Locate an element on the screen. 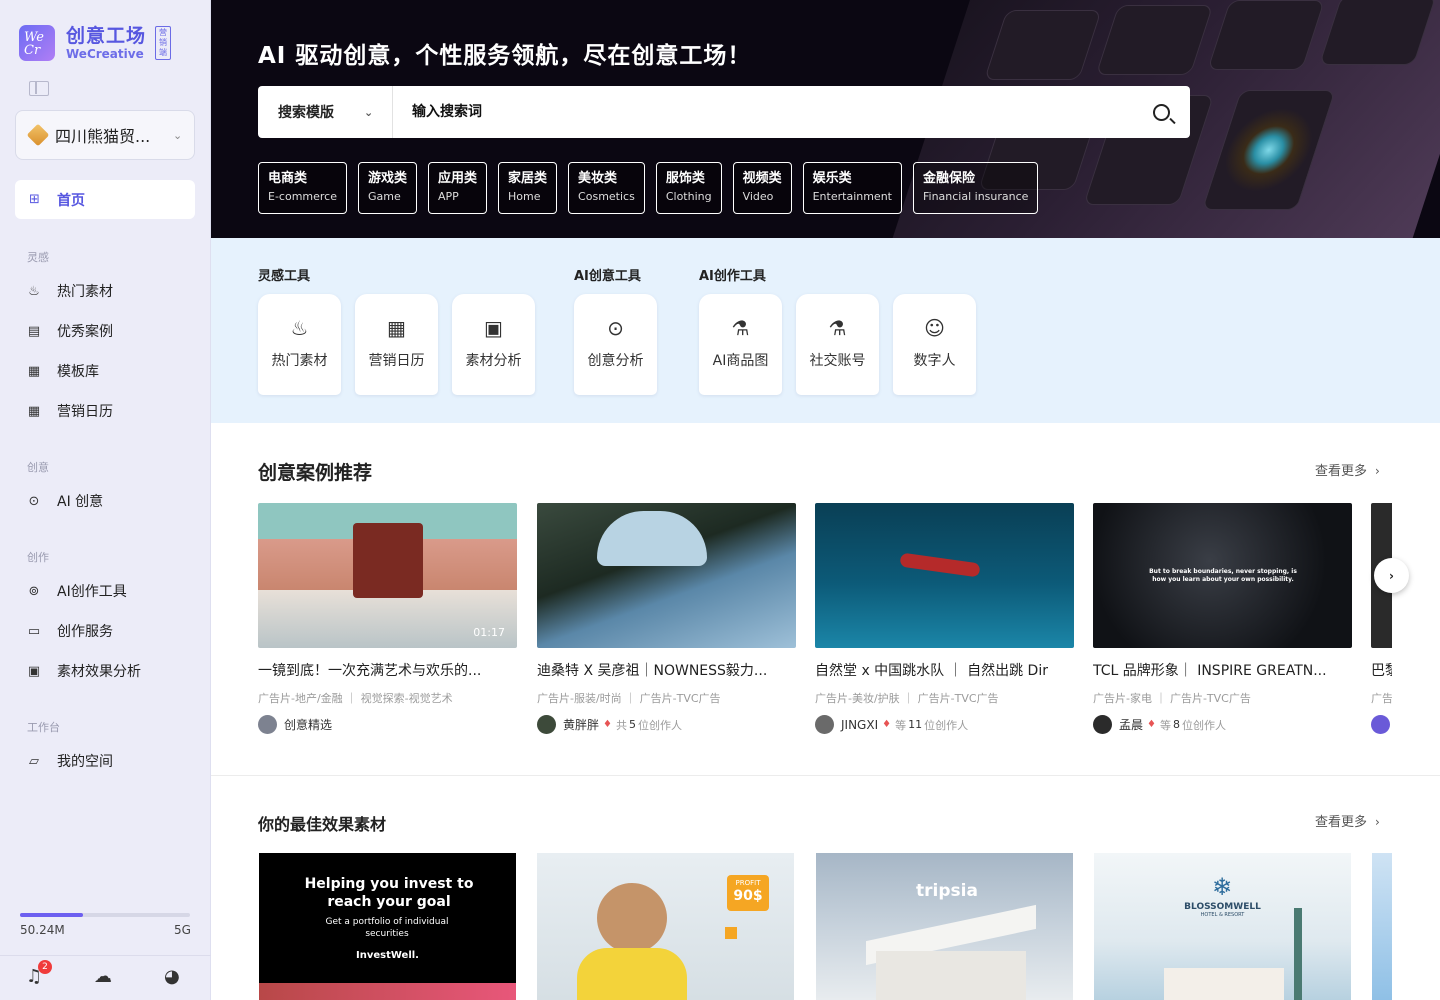 This screenshot has width=1440, height=1000. ad-subtitle: HOTEL & RESORT is located at coordinates (1222, 915).